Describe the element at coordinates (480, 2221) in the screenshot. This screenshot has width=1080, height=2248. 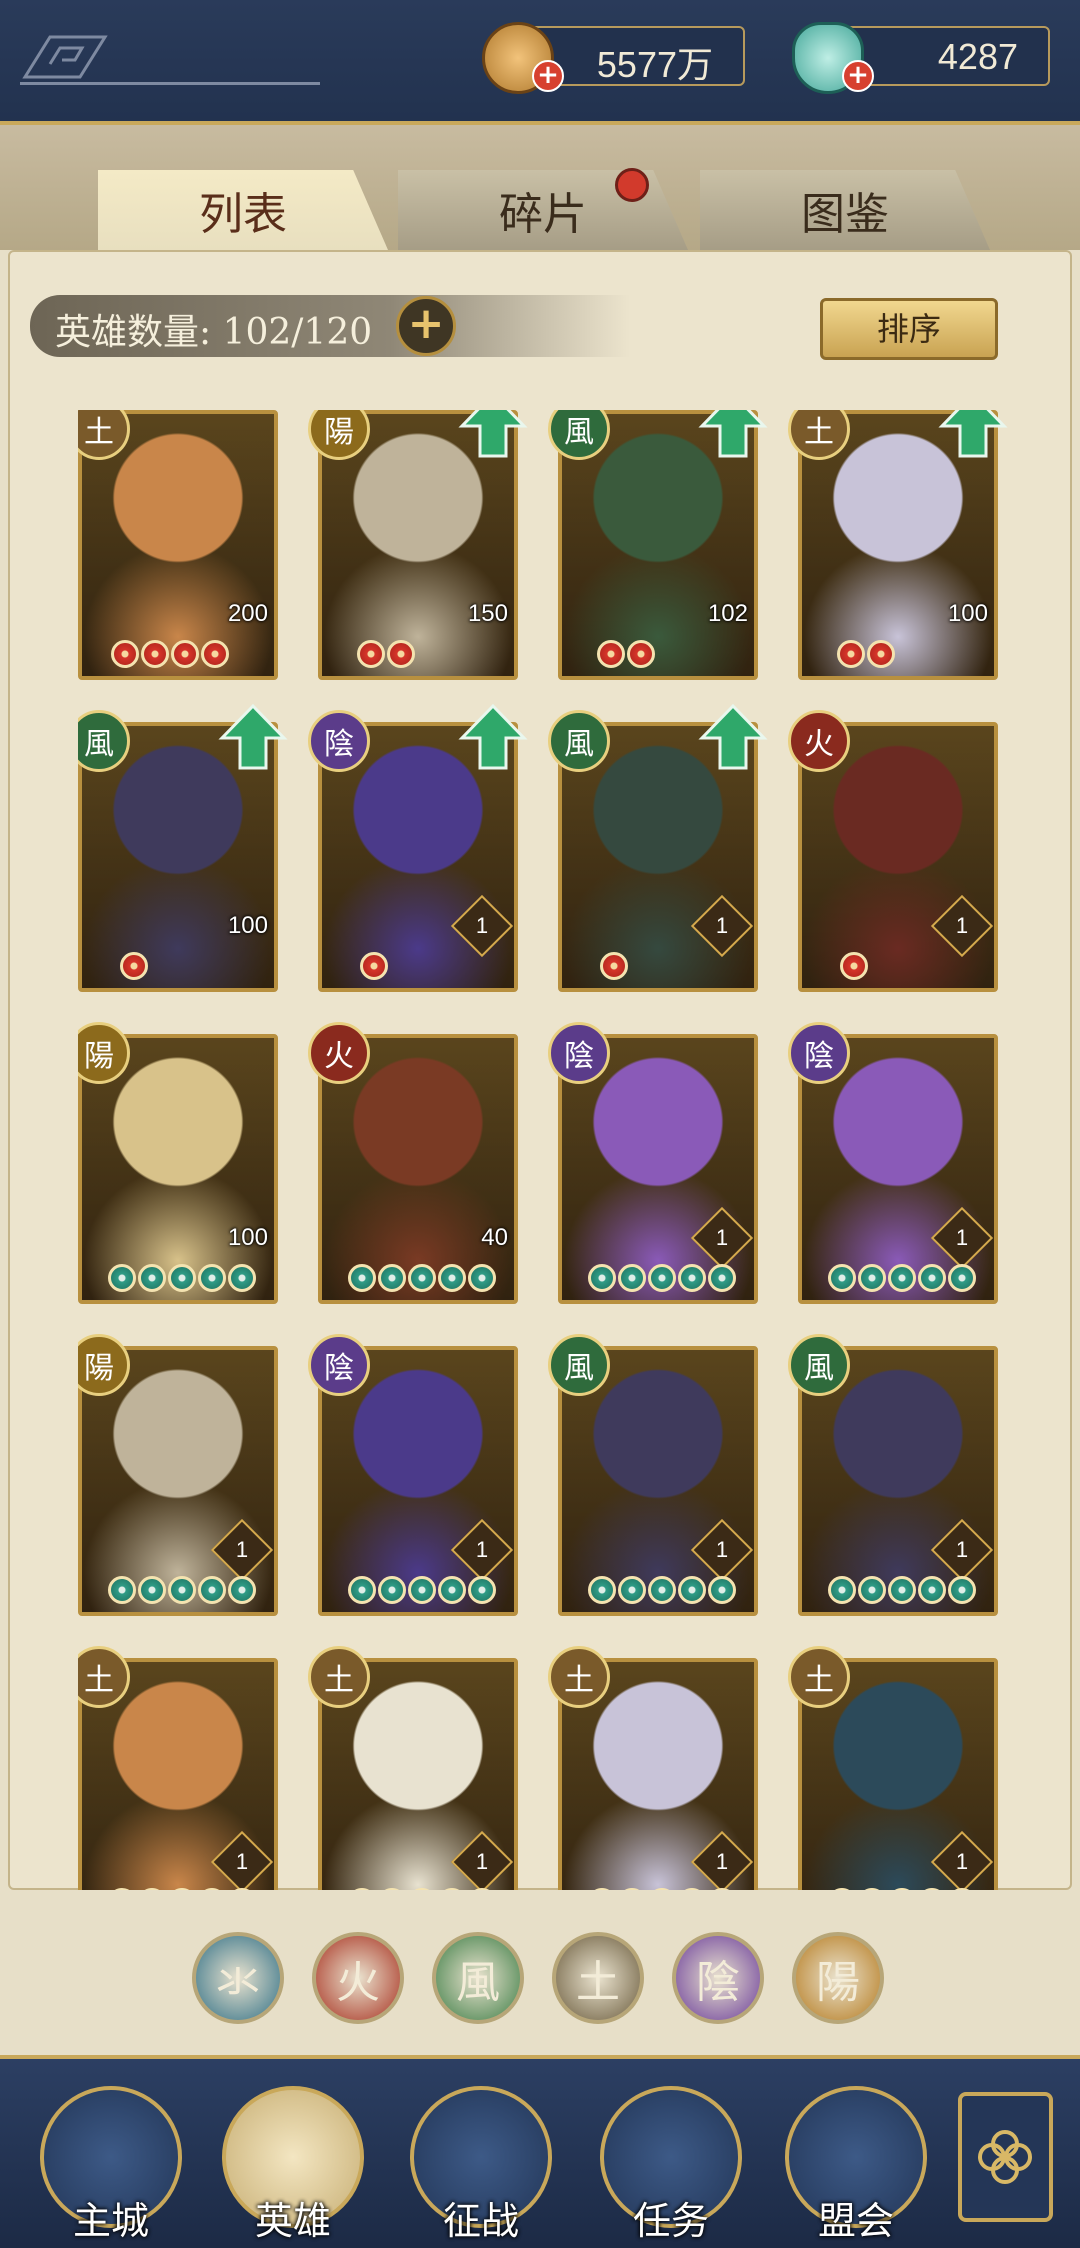
I see `nav-label: 征战` at that location.